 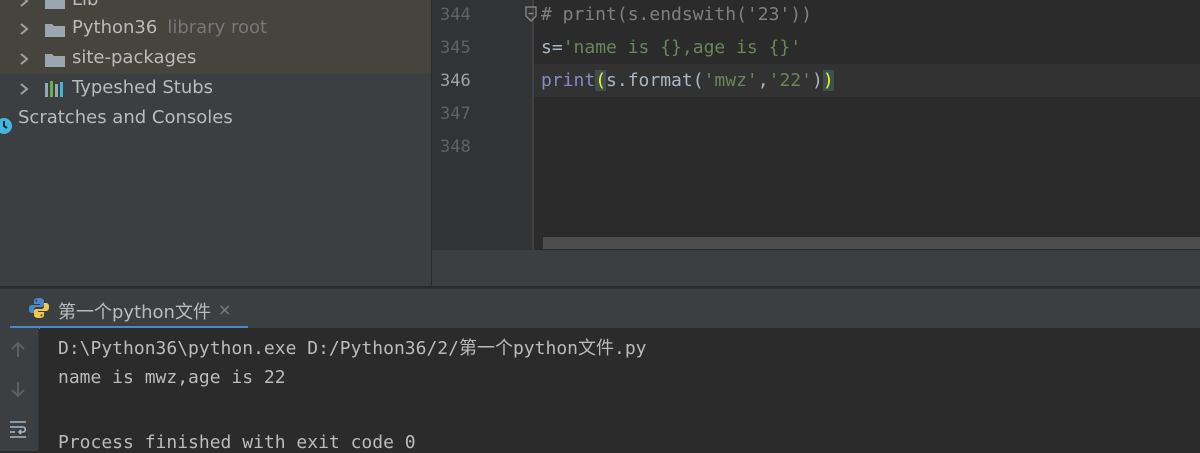 I want to click on fold-divider, so click(x=533, y=125).